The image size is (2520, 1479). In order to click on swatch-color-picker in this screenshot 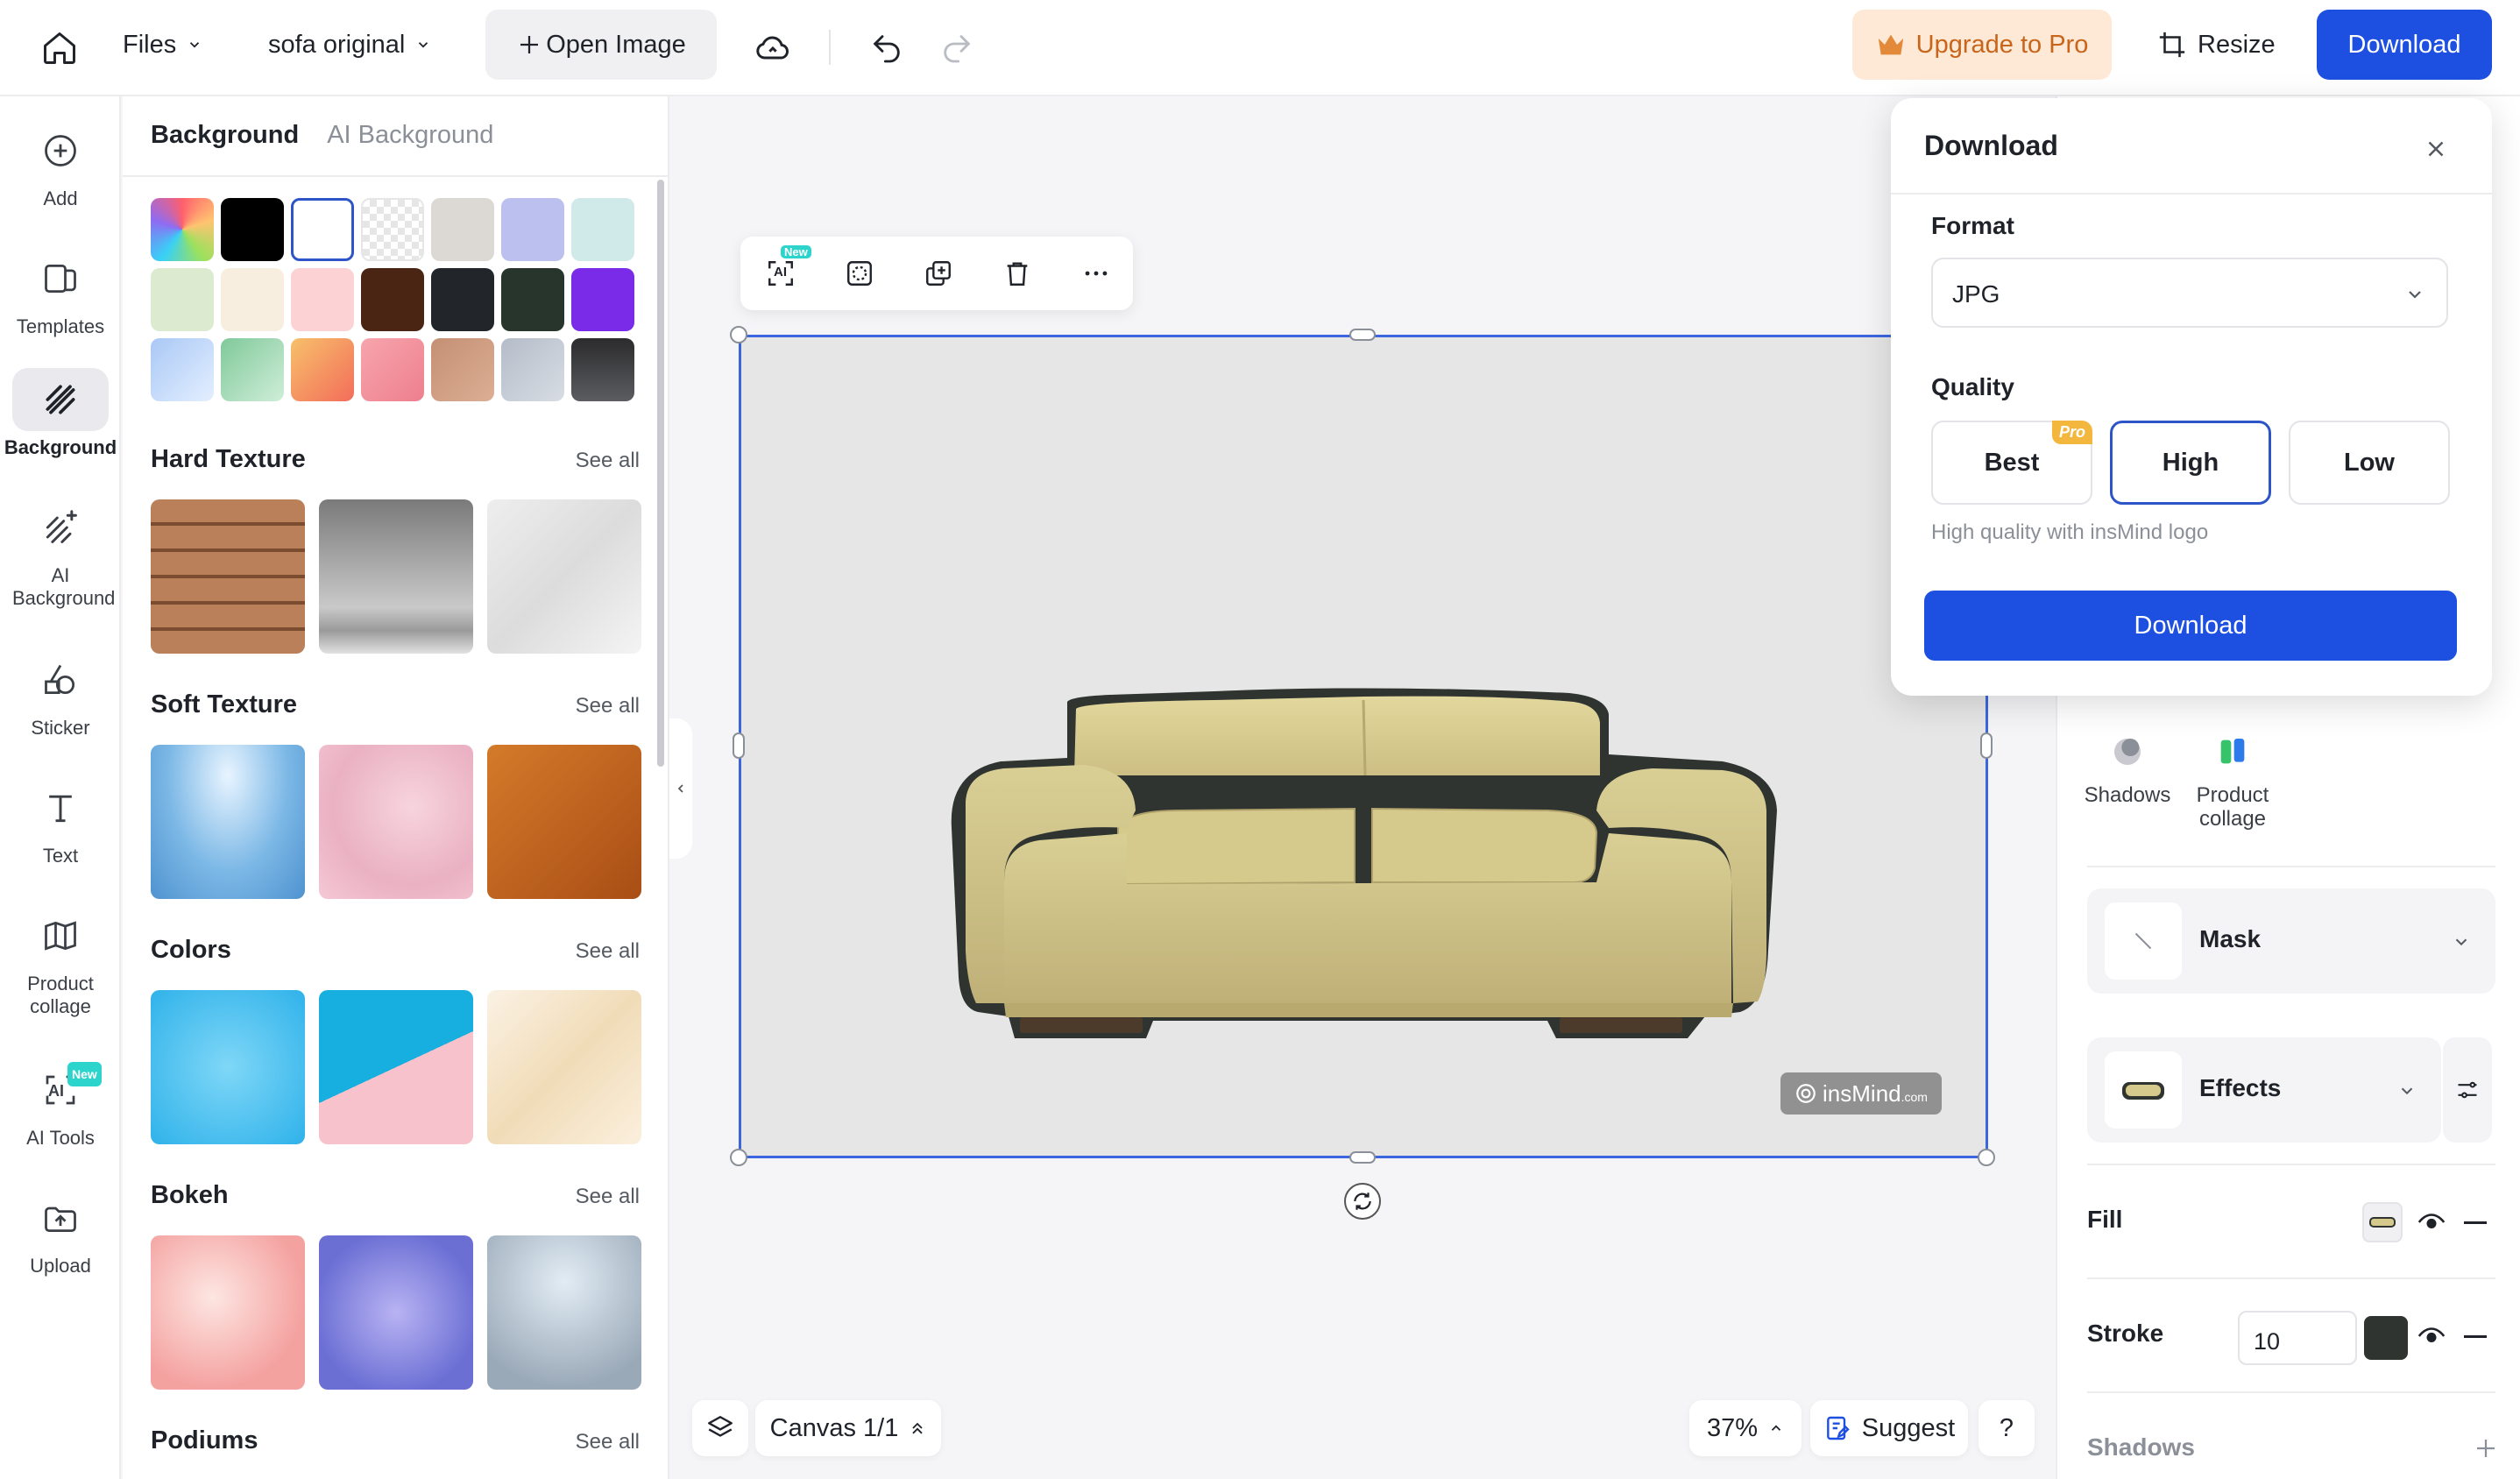, I will do `click(182, 230)`.